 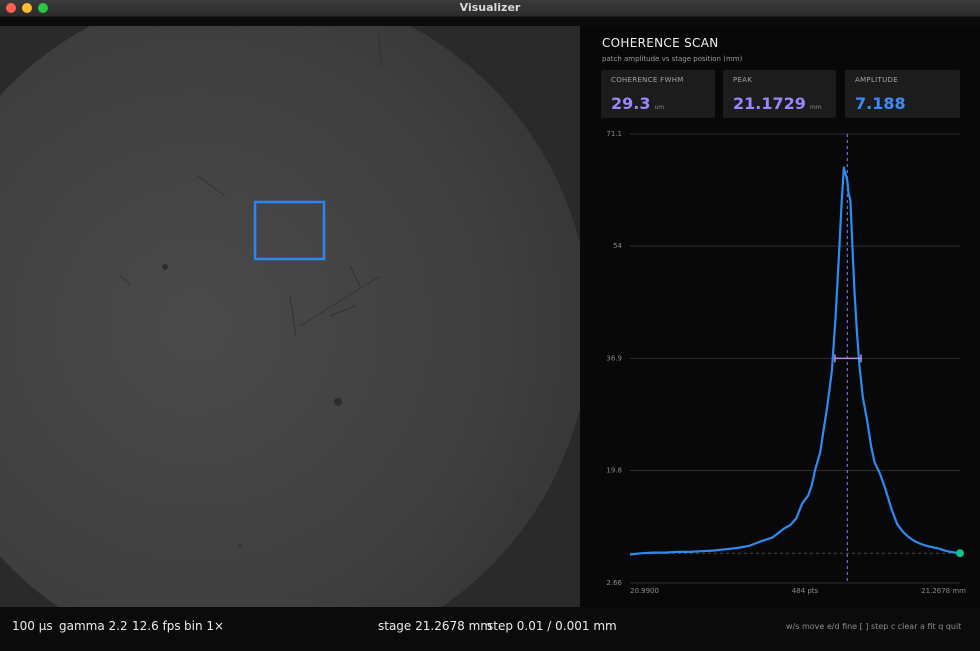 I want to click on x-label-left: 20.9900, so click(x=644, y=591).